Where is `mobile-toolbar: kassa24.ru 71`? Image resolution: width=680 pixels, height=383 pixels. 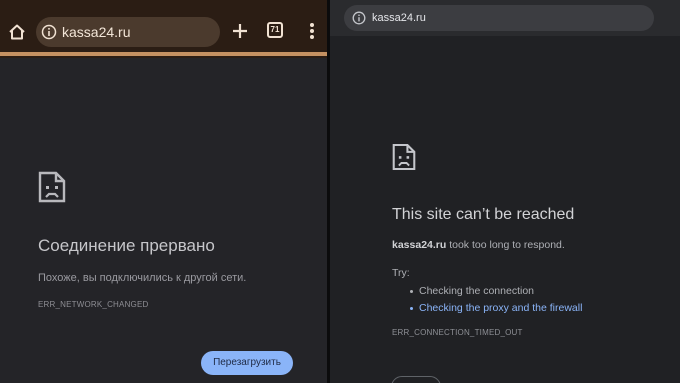
mobile-toolbar: kassa24.ru 71 is located at coordinates (163, 29).